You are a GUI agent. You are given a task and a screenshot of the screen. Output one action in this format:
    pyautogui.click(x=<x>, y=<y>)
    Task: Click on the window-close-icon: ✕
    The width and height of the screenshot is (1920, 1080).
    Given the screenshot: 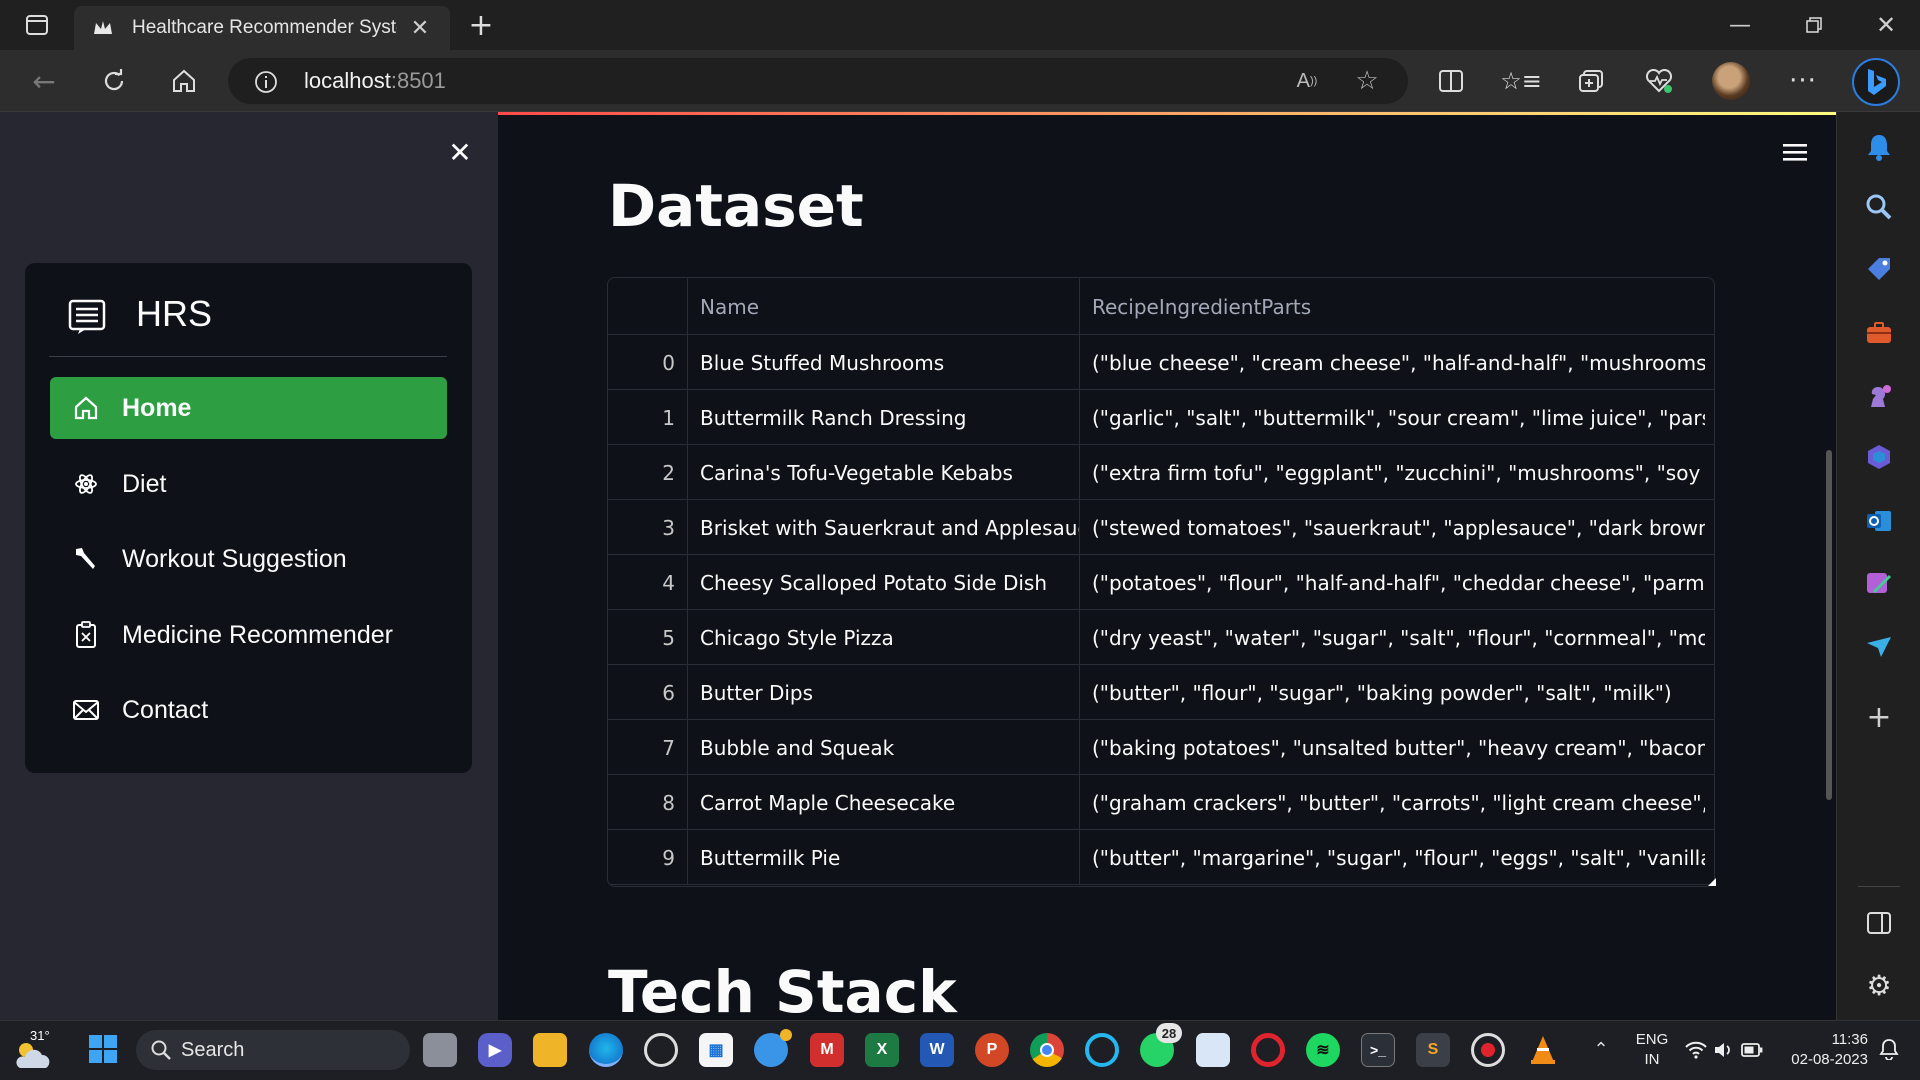 What is the action you would take?
    pyautogui.click(x=1886, y=25)
    